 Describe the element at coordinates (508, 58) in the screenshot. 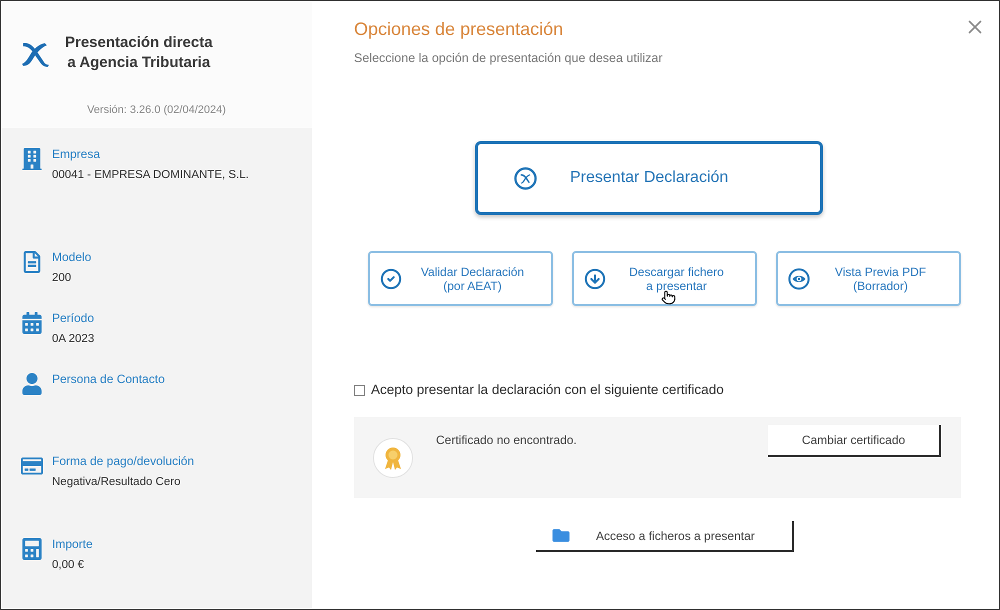

I see `dialog-subtitle: Seleccione la opción de presentación que desea utilizar` at that location.